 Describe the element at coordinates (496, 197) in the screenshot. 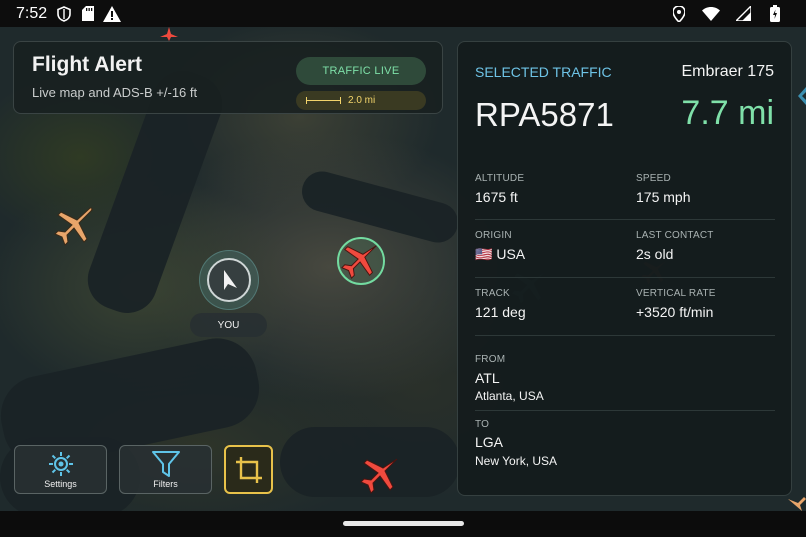

I see `altitude-value: 1675 ft` at that location.